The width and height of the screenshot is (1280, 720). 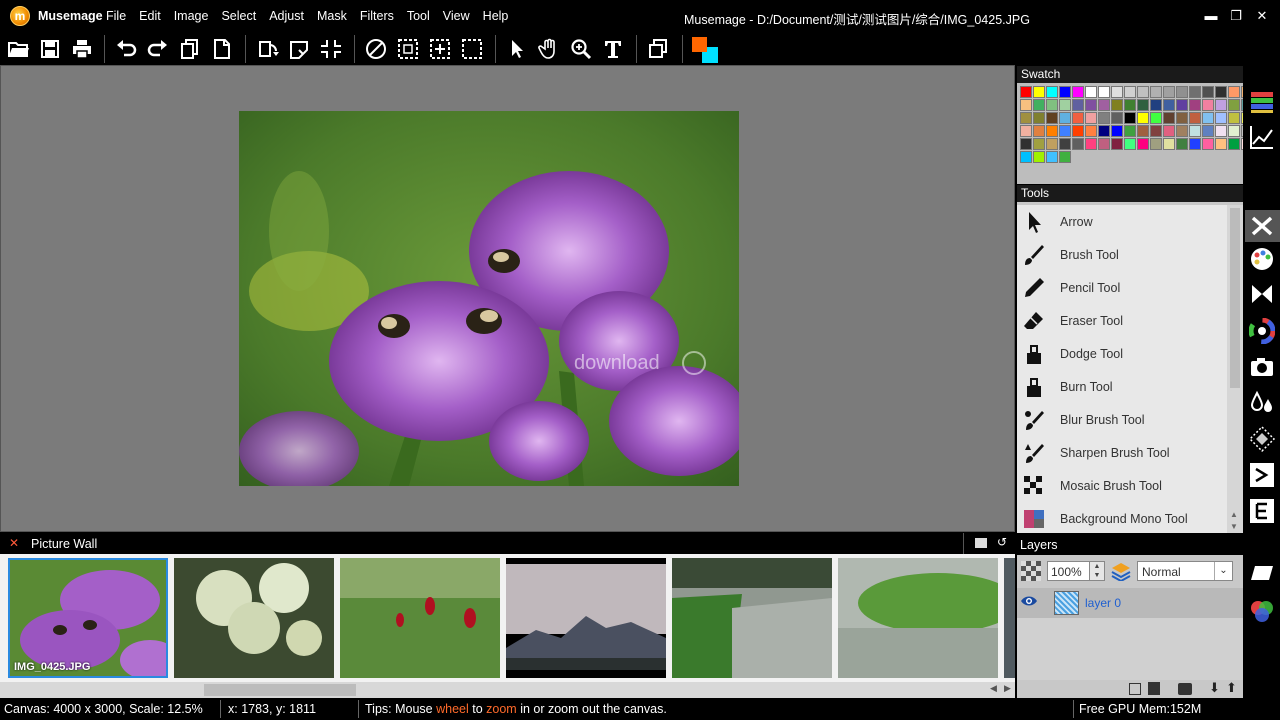 I want to click on crop-icon, so click(x=331, y=49).